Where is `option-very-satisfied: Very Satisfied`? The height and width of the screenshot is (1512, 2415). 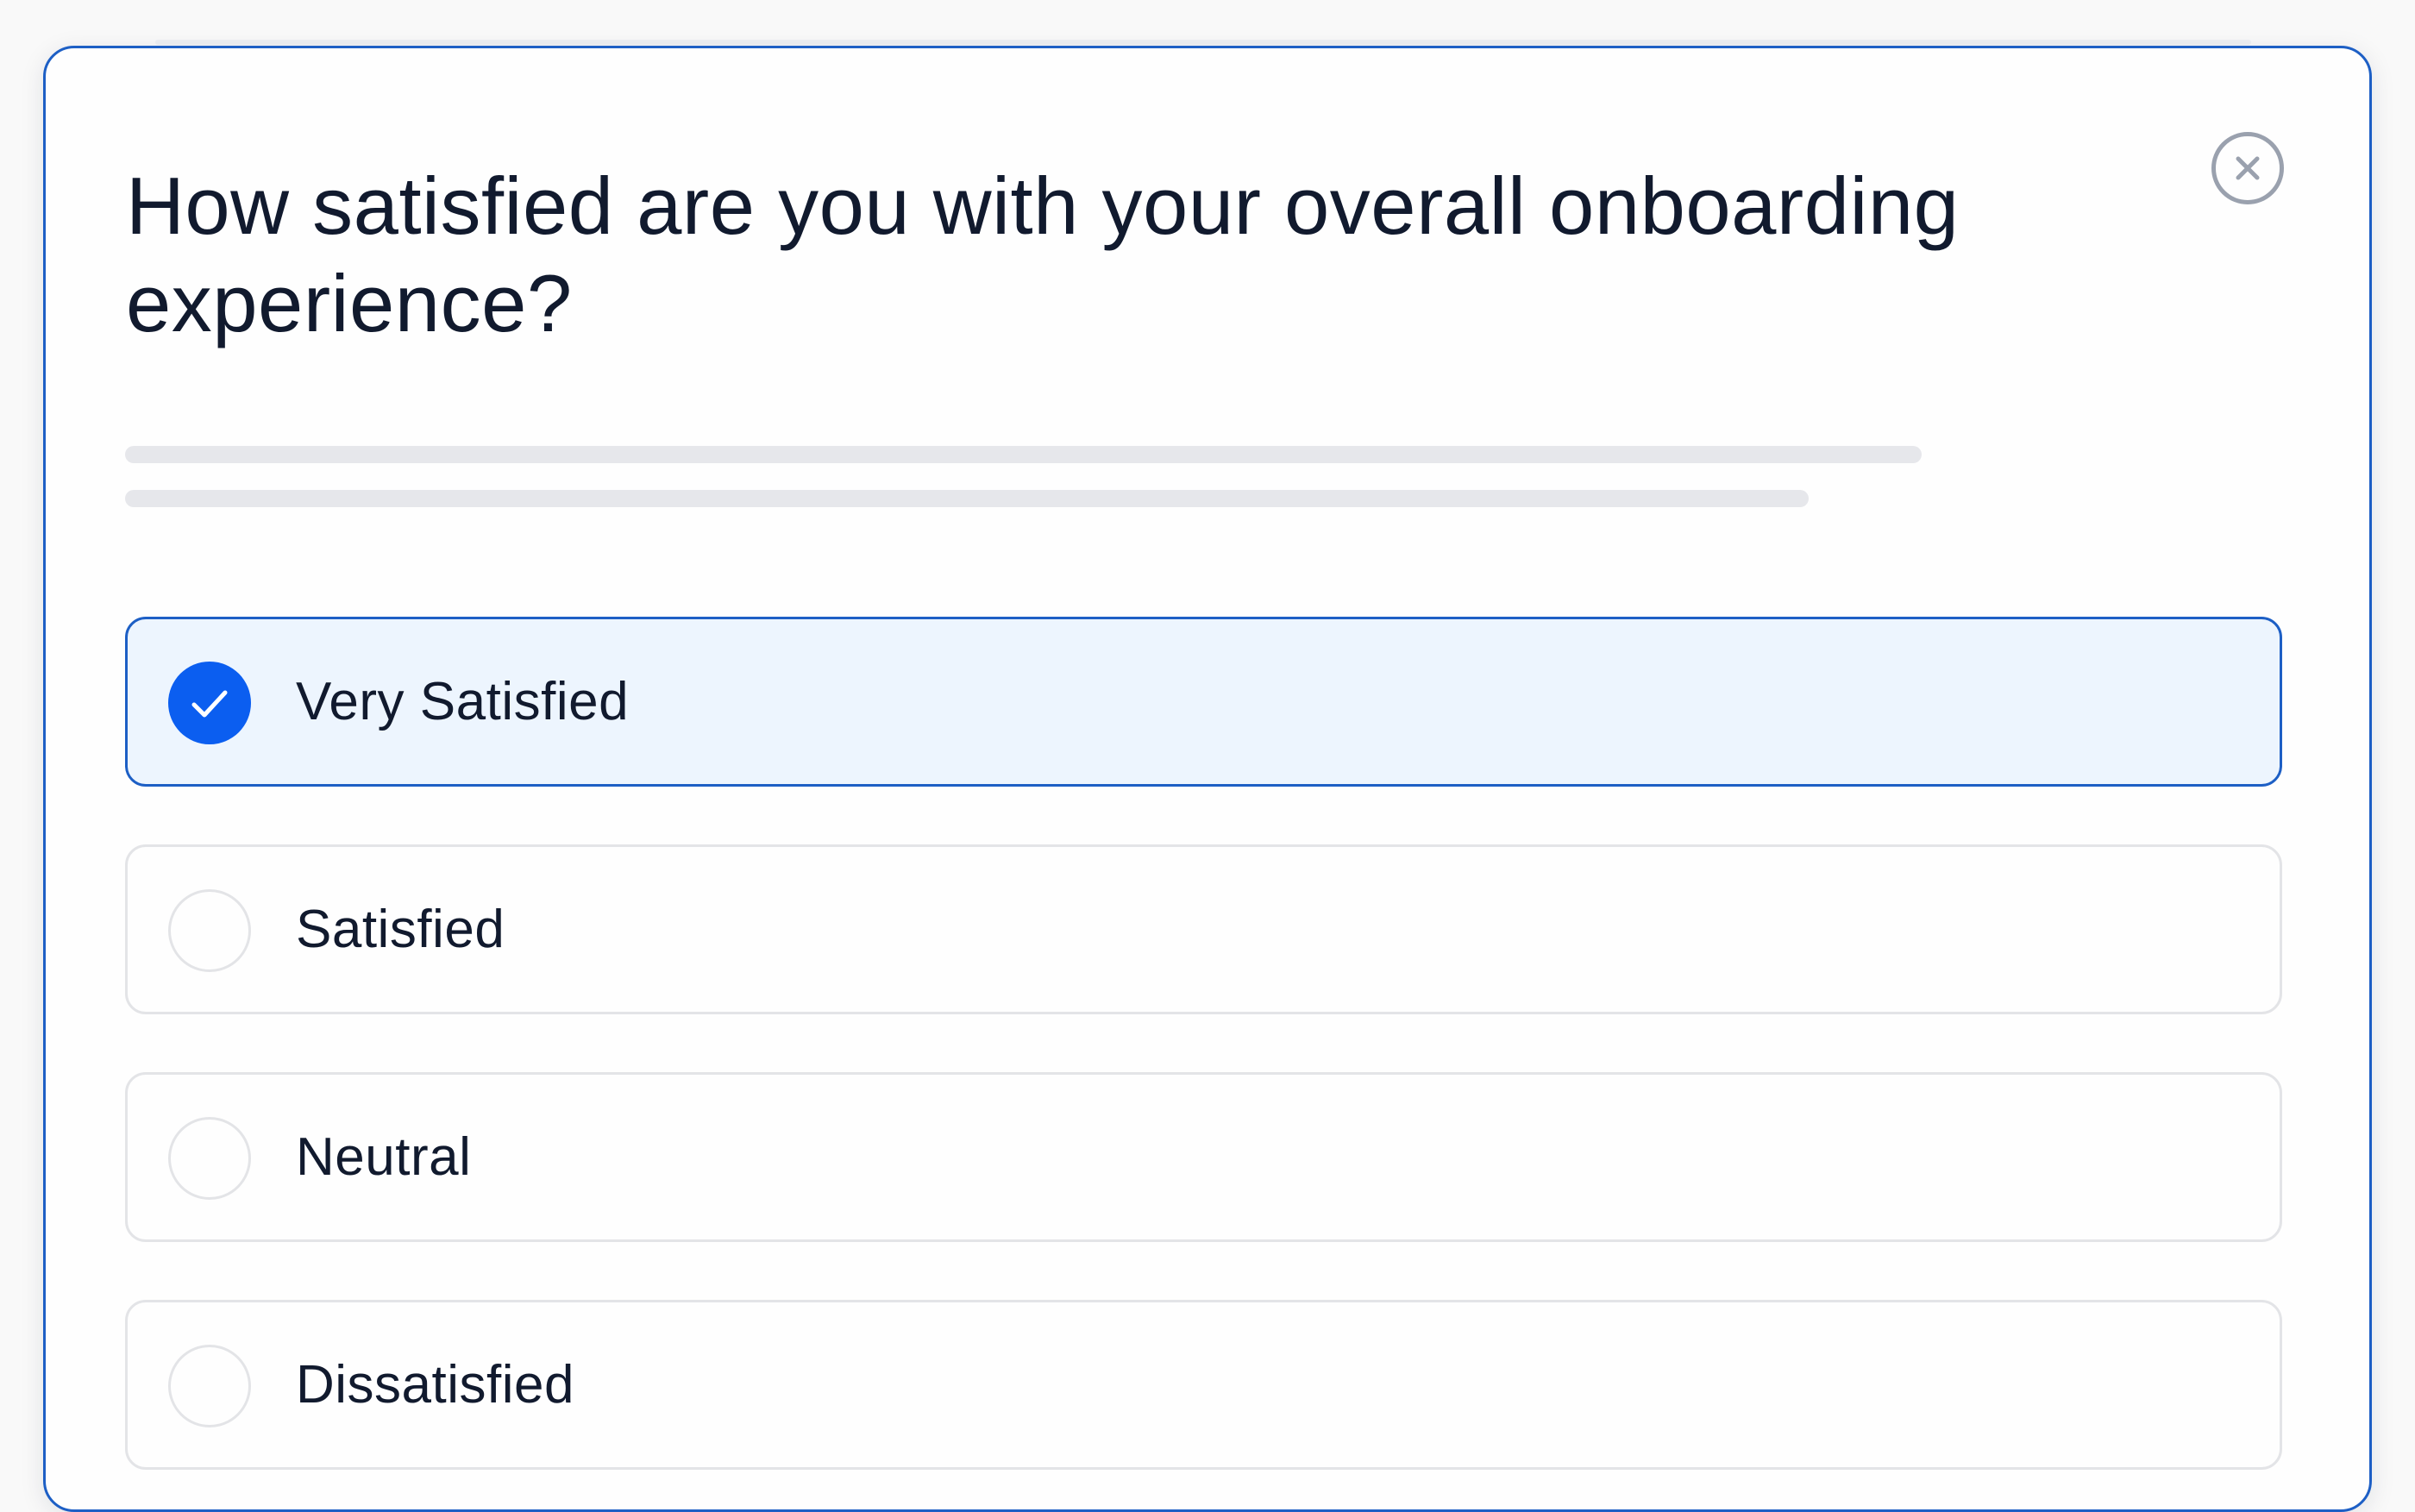 option-very-satisfied: Very Satisfied is located at coordinates (1203, 702).